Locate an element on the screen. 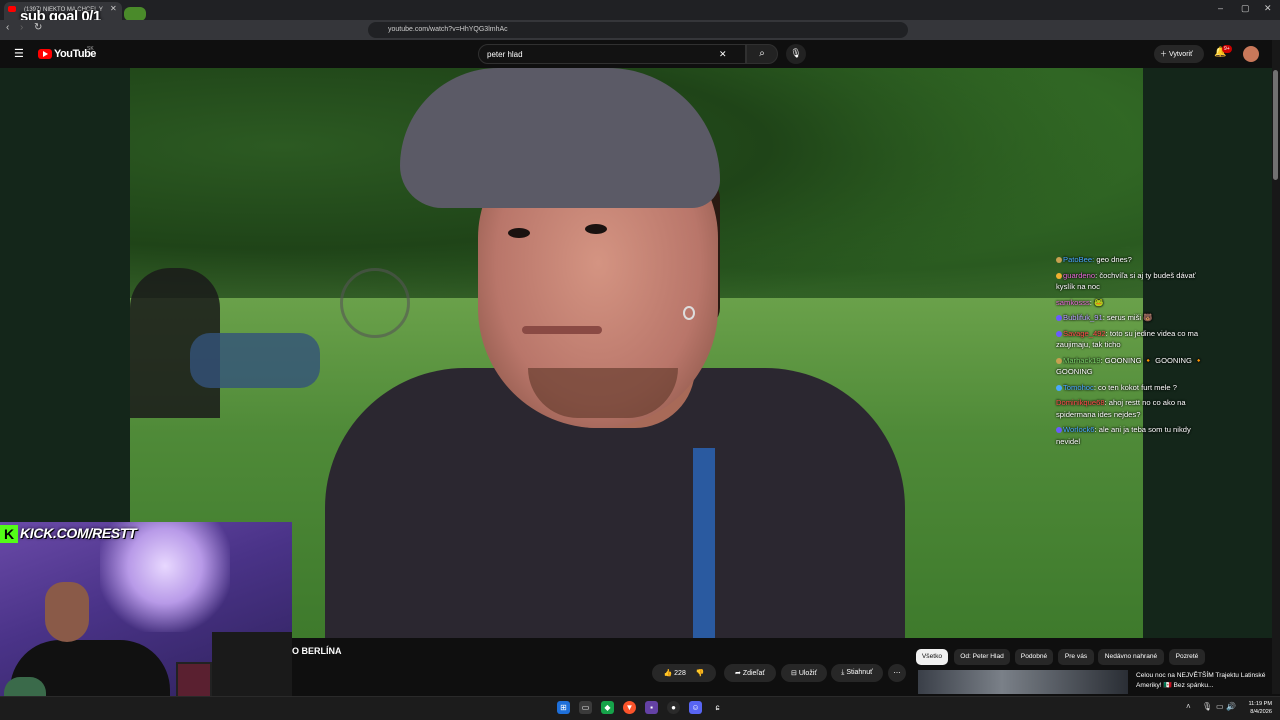 This screenshot has width=1280, height=720. taskbar-clock: 11:19 PM 8/4/2026 is located at coordinates (1255, 708).